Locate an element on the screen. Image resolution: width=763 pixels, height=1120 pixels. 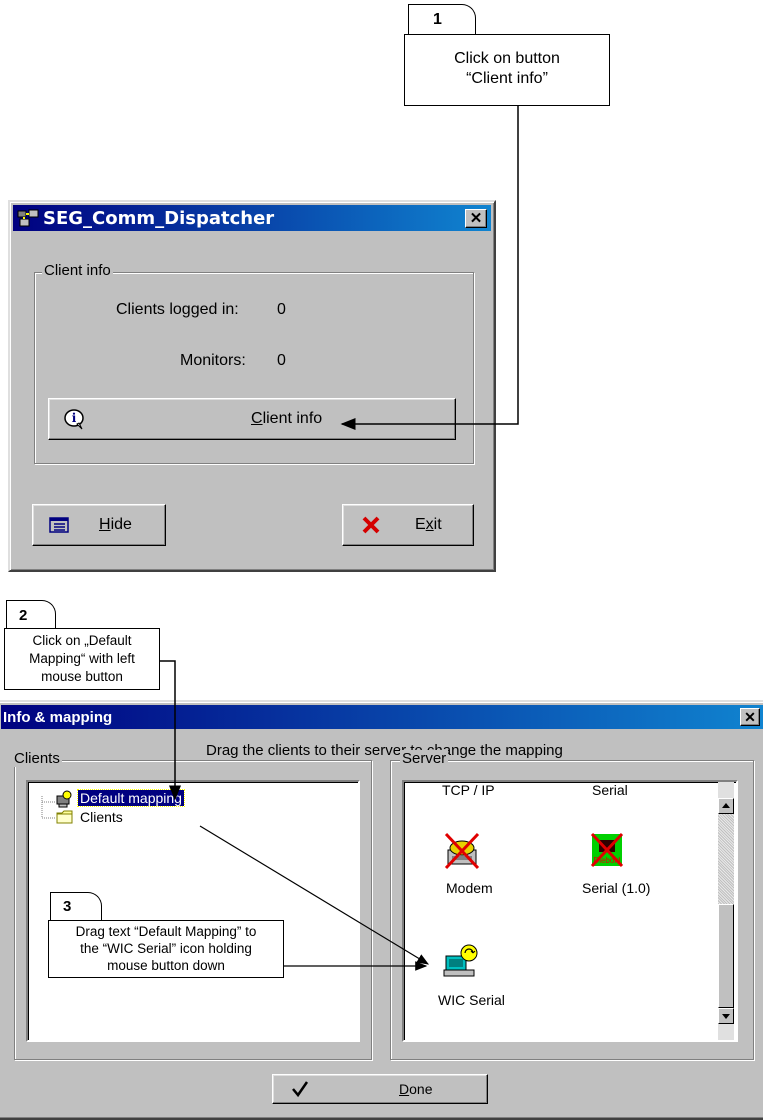
callout-2-line3: mouse button is located at coordinates (82, 676).